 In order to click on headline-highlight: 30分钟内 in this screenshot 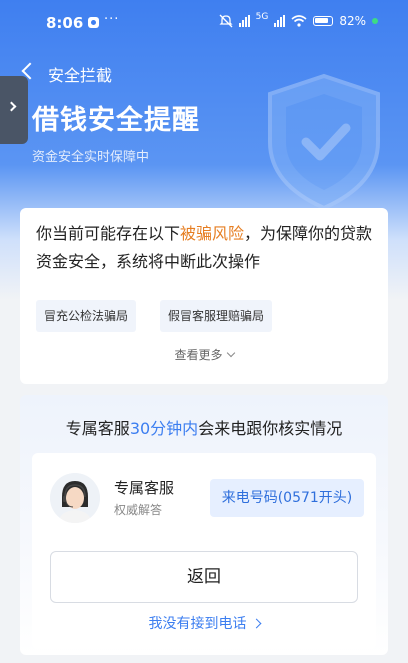, I will do `click(164, 428)`.